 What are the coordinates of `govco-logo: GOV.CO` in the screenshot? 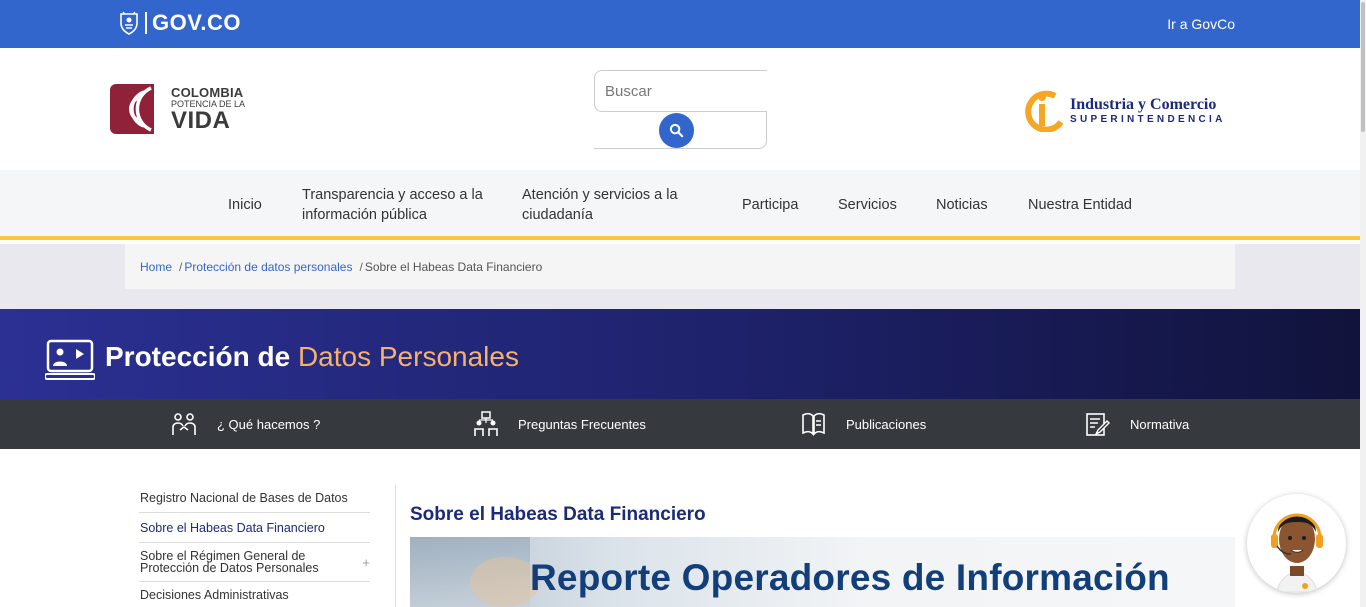 It's located at (180, 23).